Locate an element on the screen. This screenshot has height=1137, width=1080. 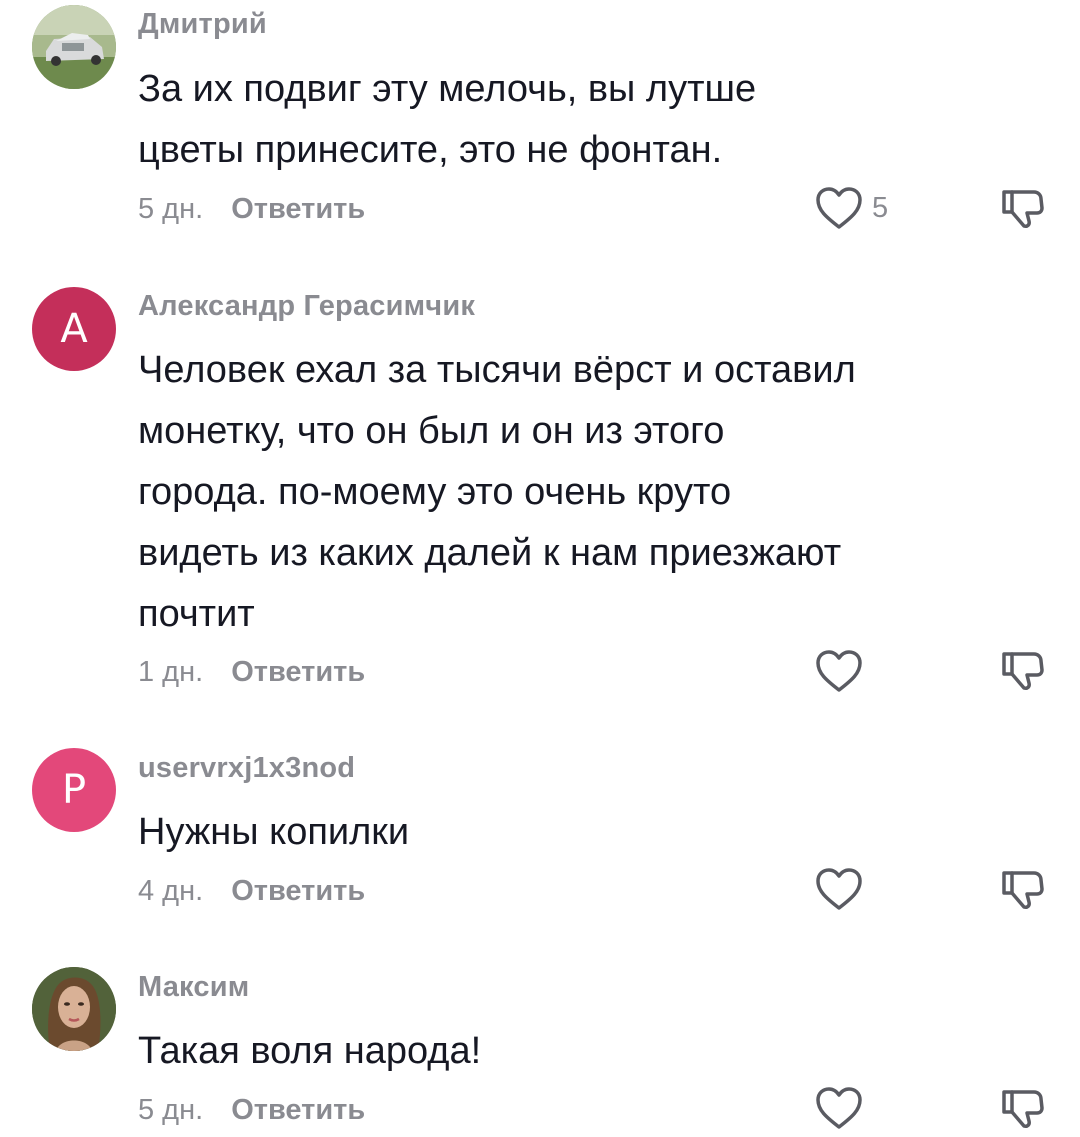
like-button: 5 is located at coordinates (851, 208).